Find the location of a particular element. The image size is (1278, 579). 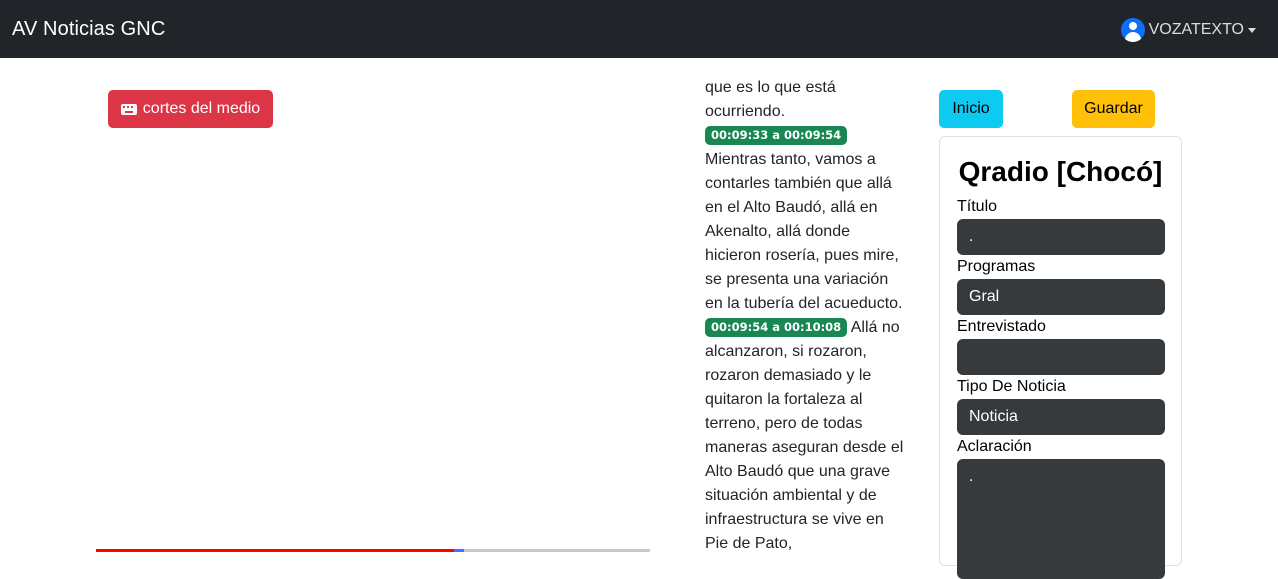

keyboard-icon is located at coordinates (128, 109).